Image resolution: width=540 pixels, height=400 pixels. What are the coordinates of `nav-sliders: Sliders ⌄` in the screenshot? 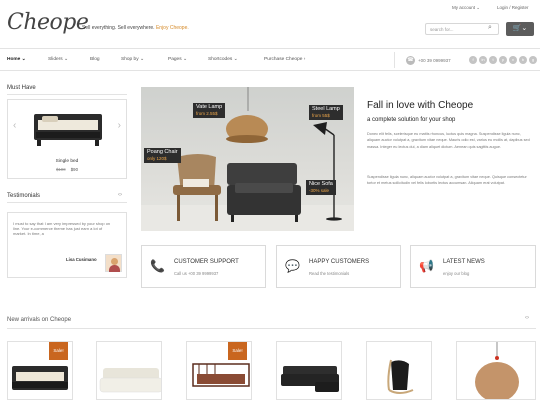 It's located at (58, 59).